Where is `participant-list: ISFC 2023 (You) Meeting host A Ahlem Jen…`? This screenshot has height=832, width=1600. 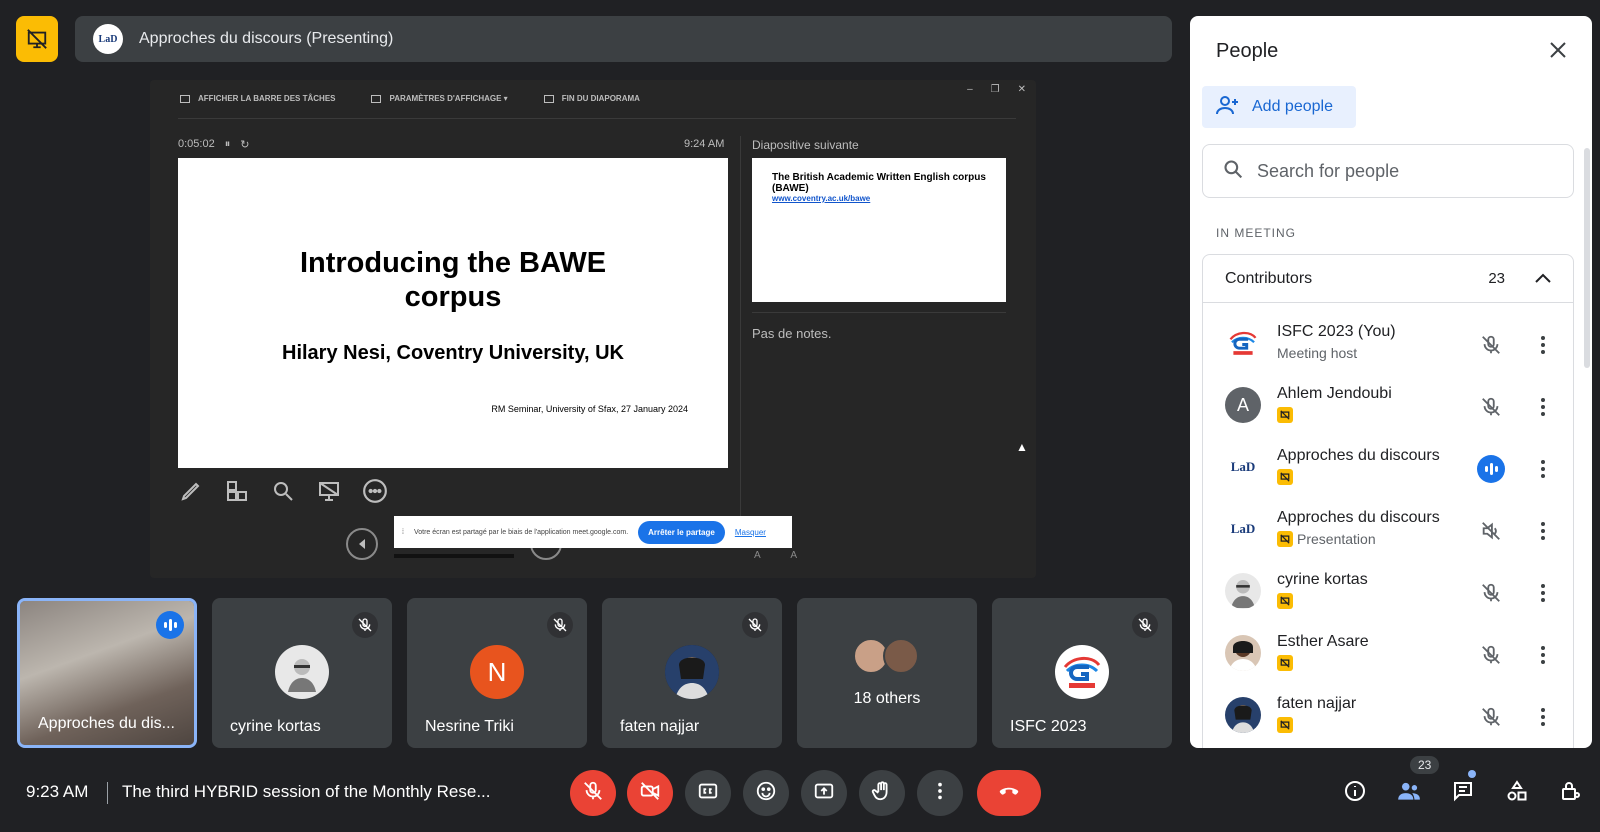 participant-list: ISFC 2023 (You) Meeting host A Ahlem Jen… is located at coordinates (1388, 525).